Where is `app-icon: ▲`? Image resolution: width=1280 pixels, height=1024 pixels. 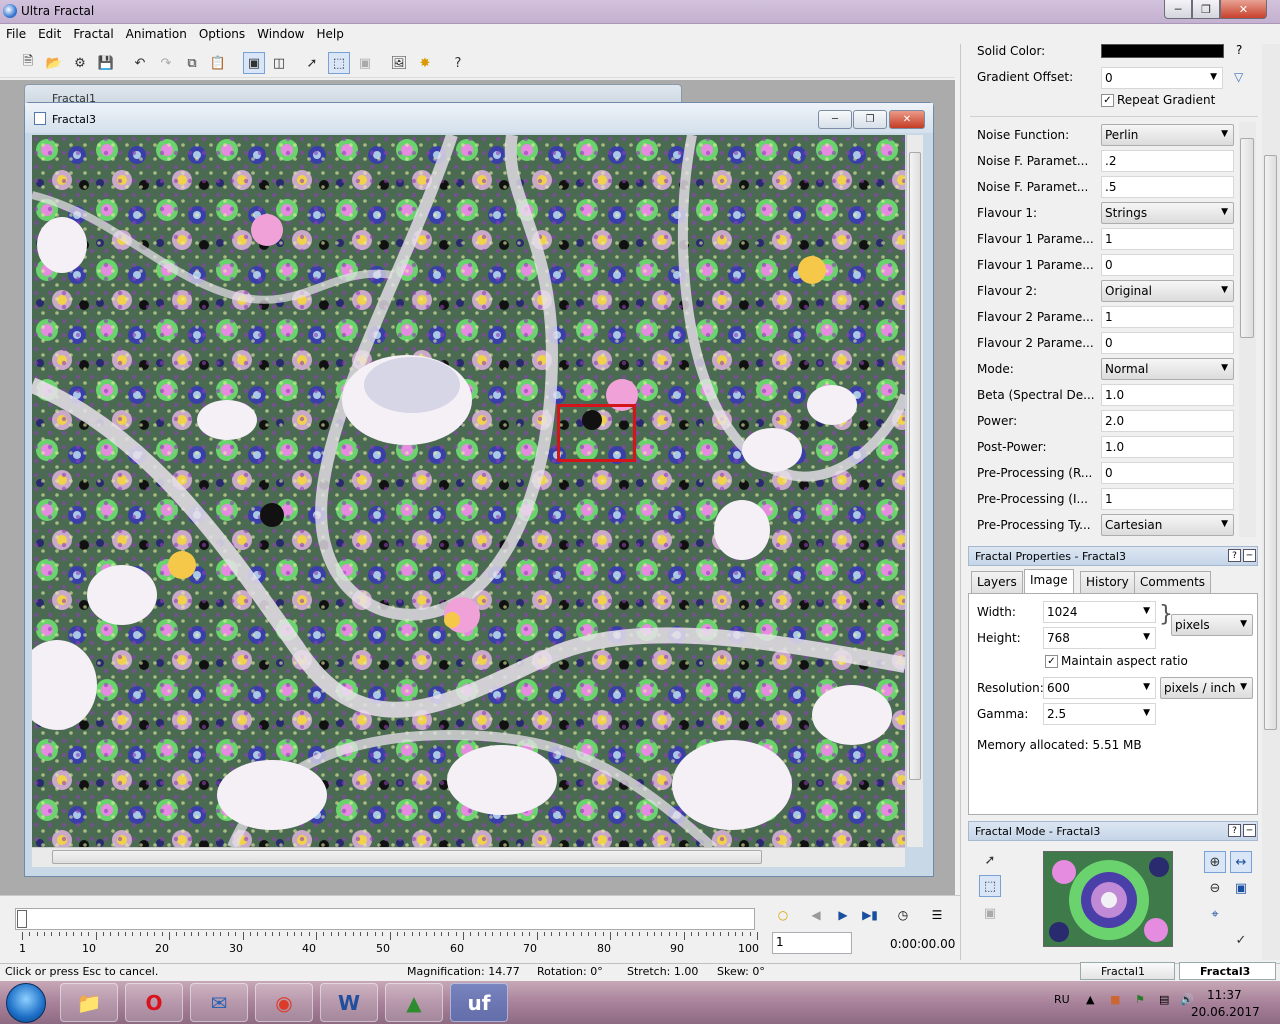
app-icon: ▲ is located at coordinates (414, 1002).